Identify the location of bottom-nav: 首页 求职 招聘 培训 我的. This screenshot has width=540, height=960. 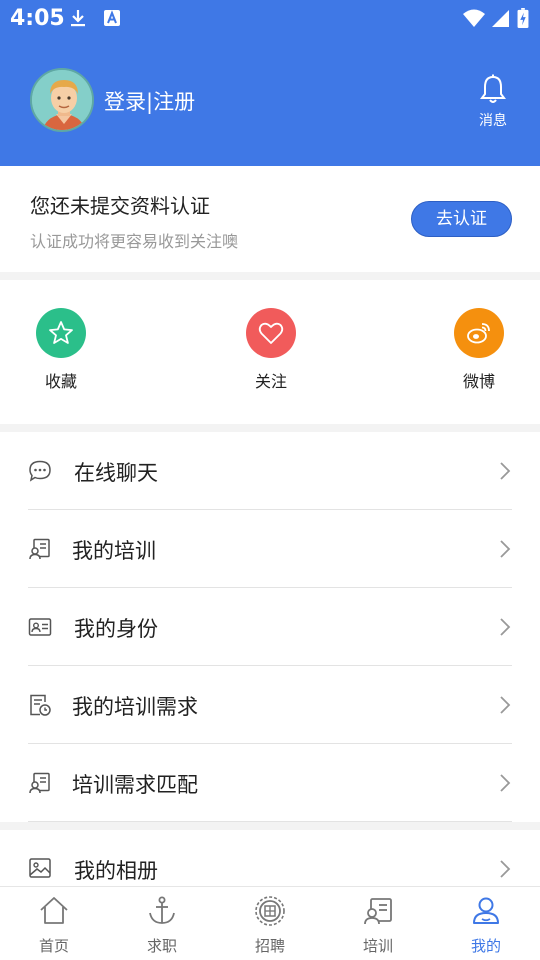
(270, 923).